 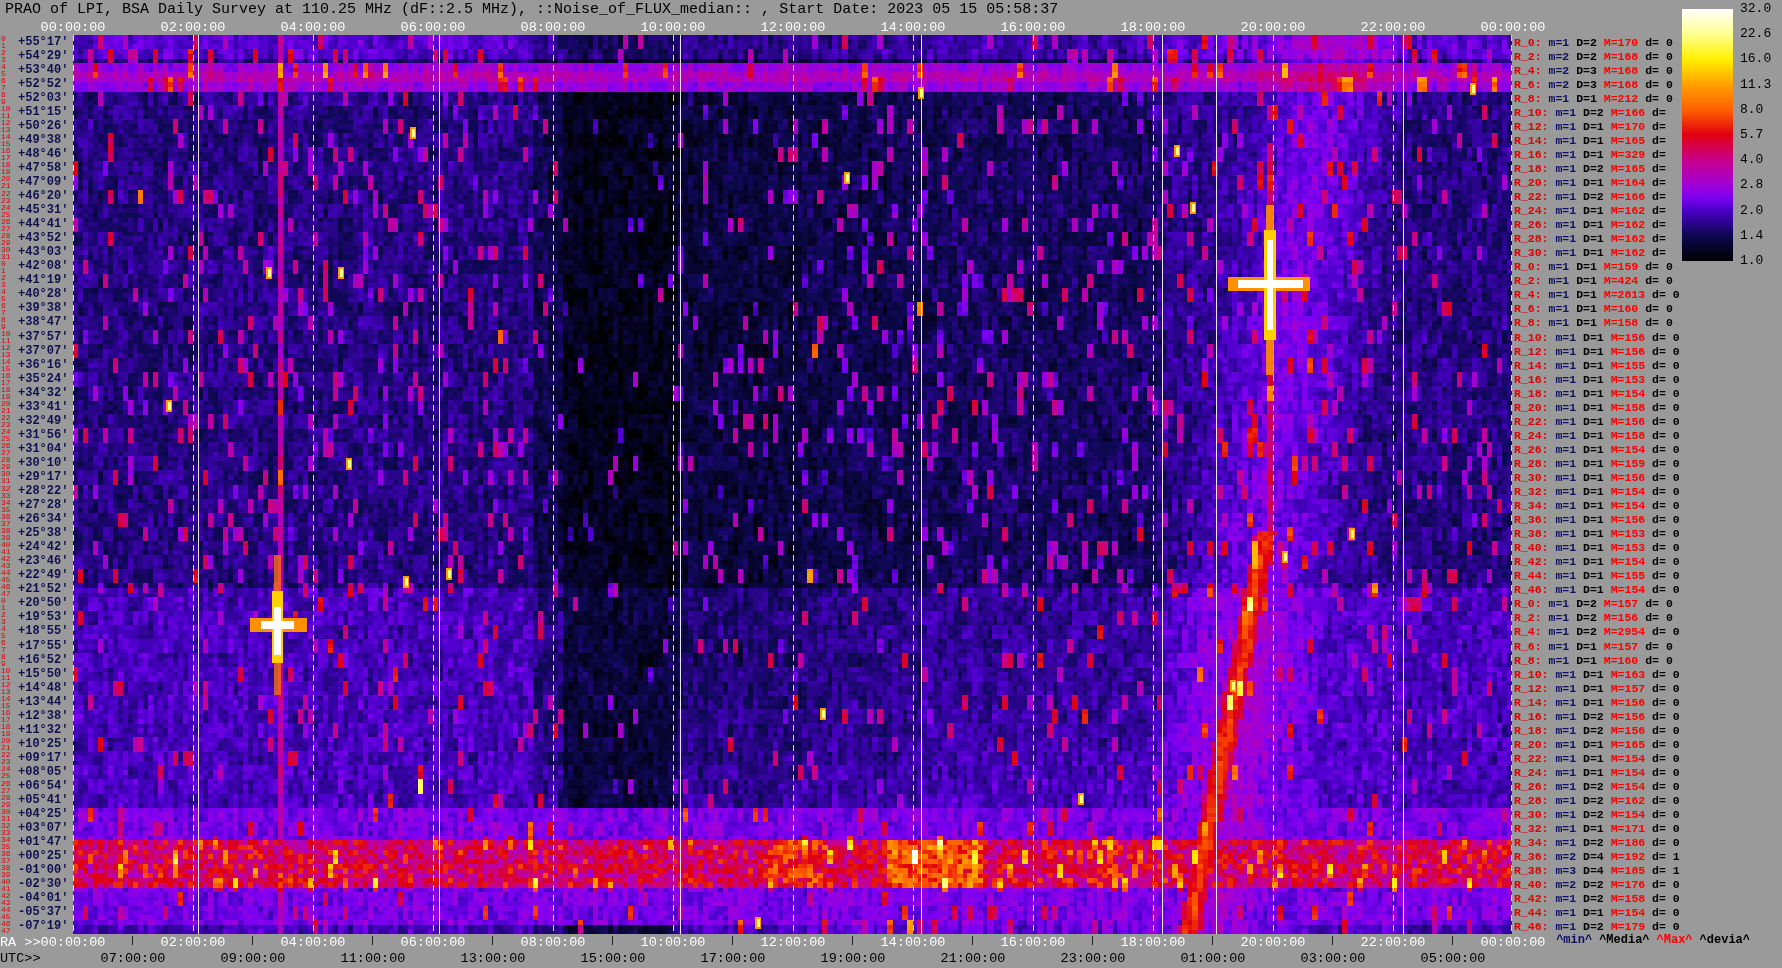 What do you see at coordinates (43, 520) in the screenshot?
I see `declination-label: +26°34'` at bounding box center [43, 520].